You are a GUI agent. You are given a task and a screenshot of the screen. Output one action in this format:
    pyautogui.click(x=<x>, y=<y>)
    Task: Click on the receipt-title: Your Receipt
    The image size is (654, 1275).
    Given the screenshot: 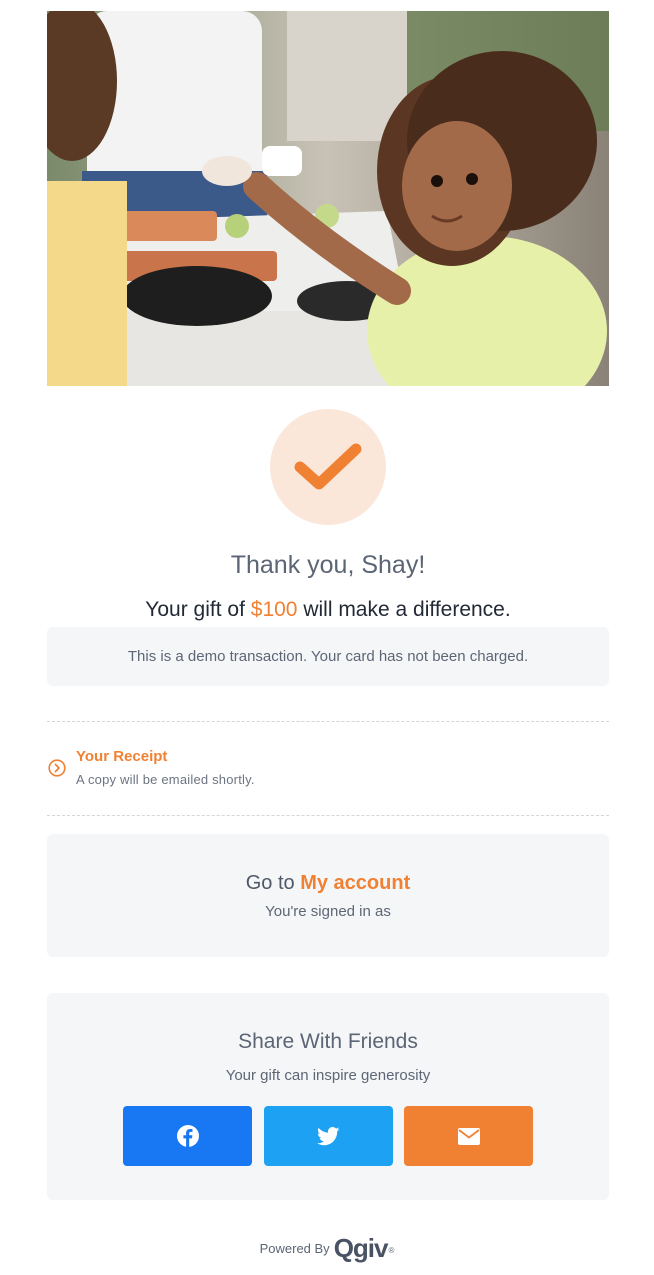 What is the action you would take?
    pyautogui.click(x=121, y=756)
    